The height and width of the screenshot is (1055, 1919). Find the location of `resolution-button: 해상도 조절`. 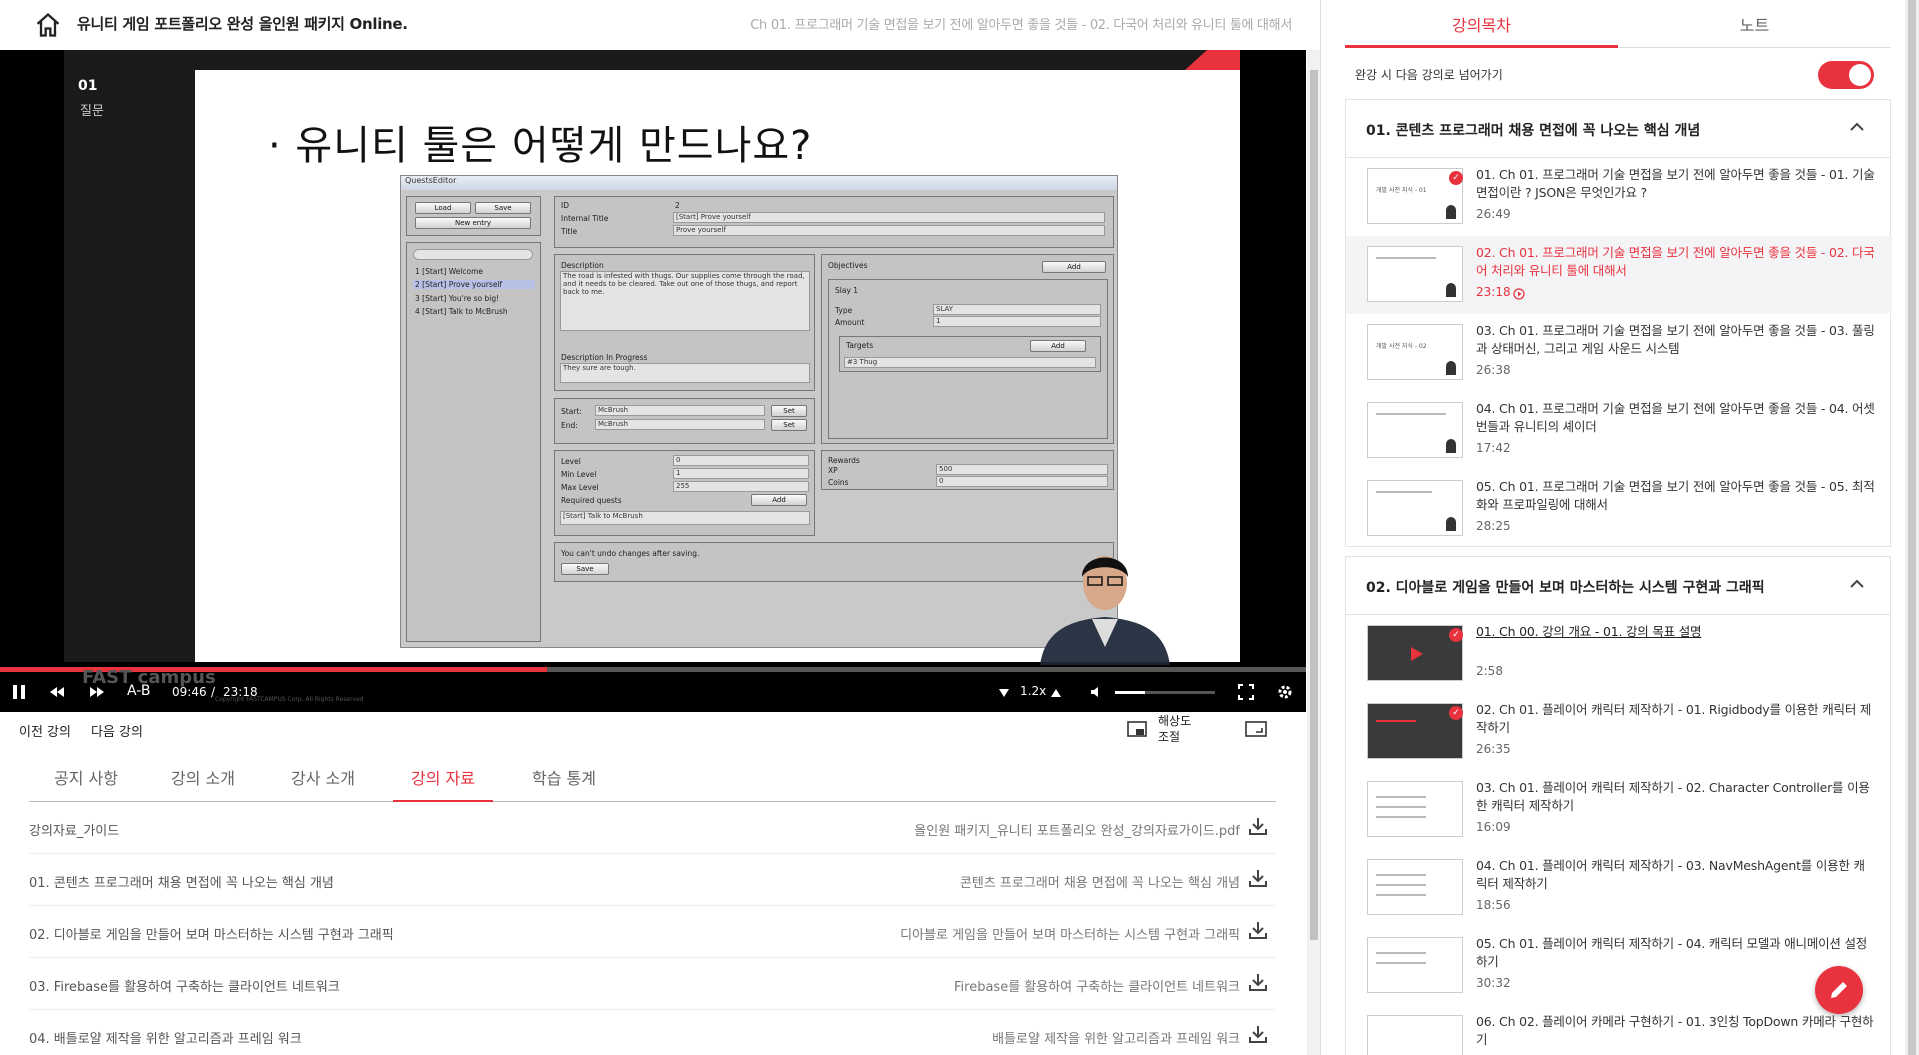

resolution-button: 해상도 조절 is located at coordinates (1174, 729).